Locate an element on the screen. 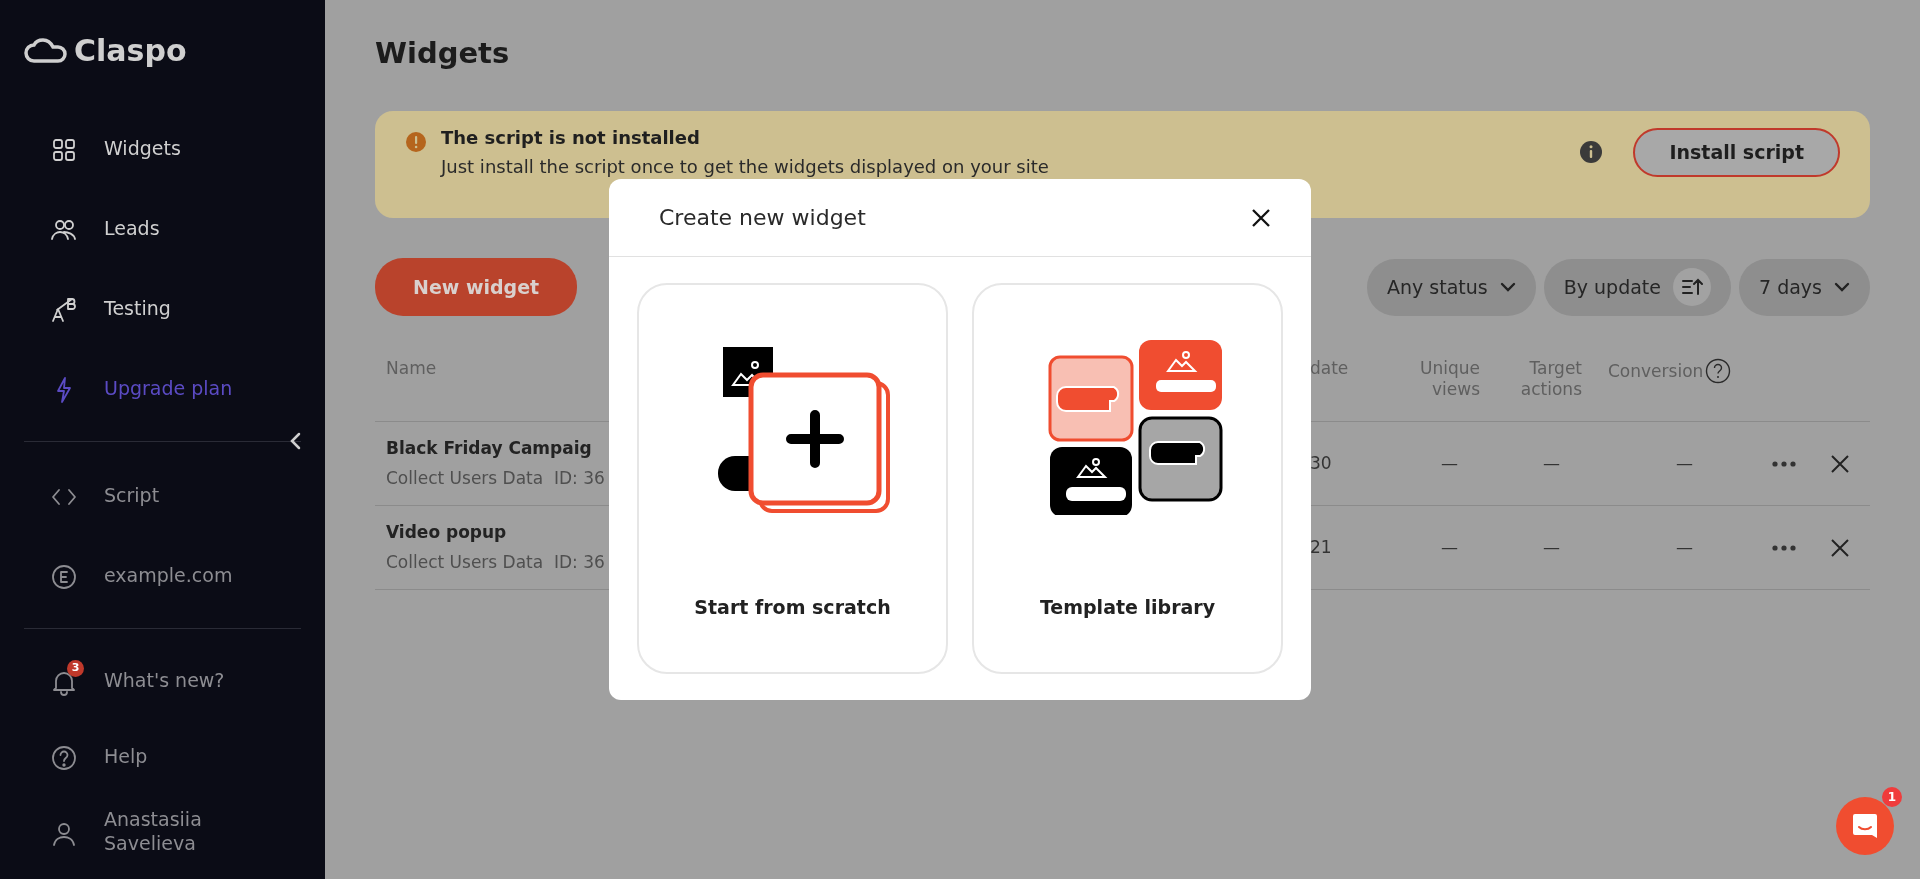  sidebar-item: Script is located at coordinates (162, 495).